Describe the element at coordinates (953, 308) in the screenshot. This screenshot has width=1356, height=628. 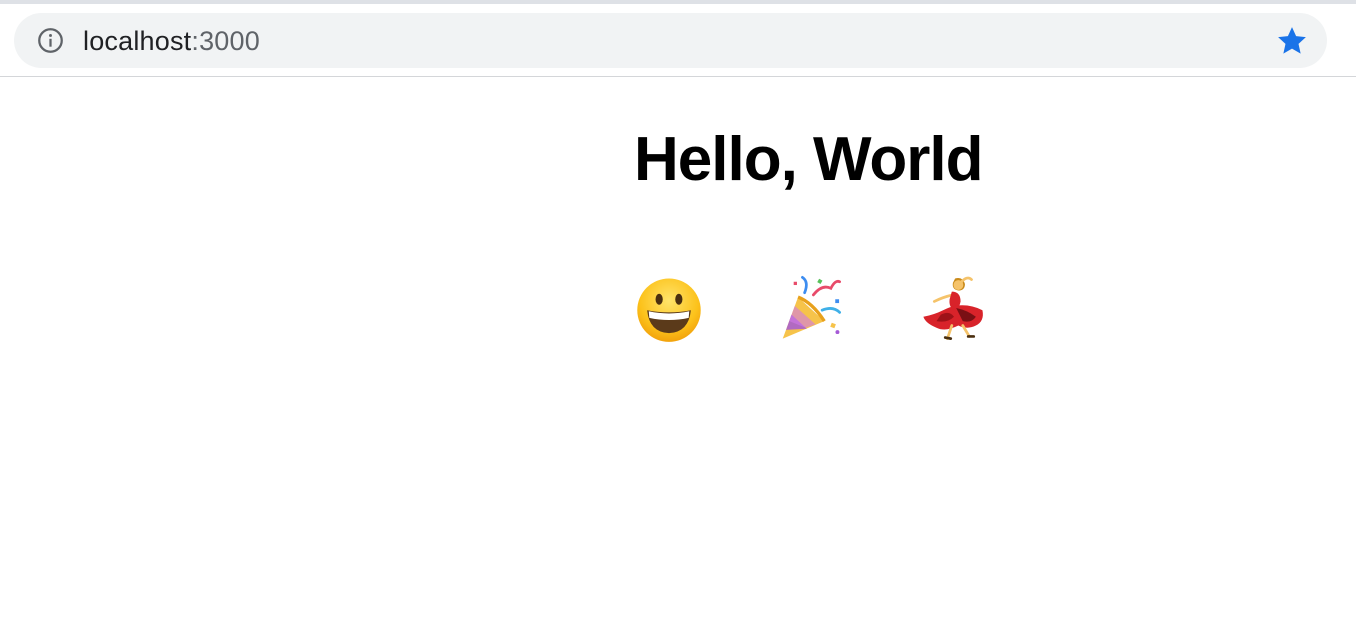
I see `woman-dancing-emoji` at that location.